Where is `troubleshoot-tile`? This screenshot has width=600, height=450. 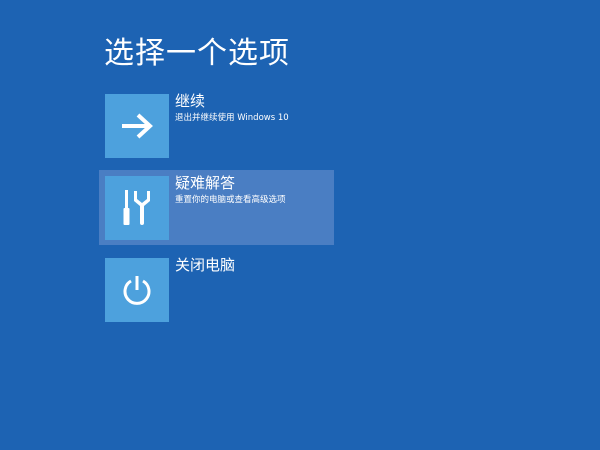 troubleshoot-tile is located at coordinates (137, 208).